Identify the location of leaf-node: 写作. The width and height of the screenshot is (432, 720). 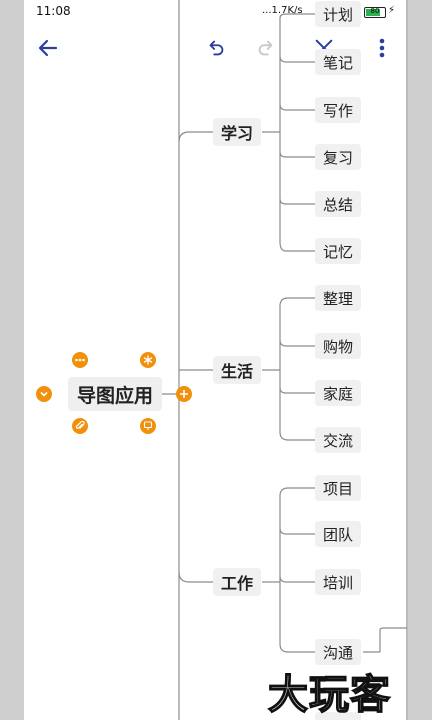
(338, 110).